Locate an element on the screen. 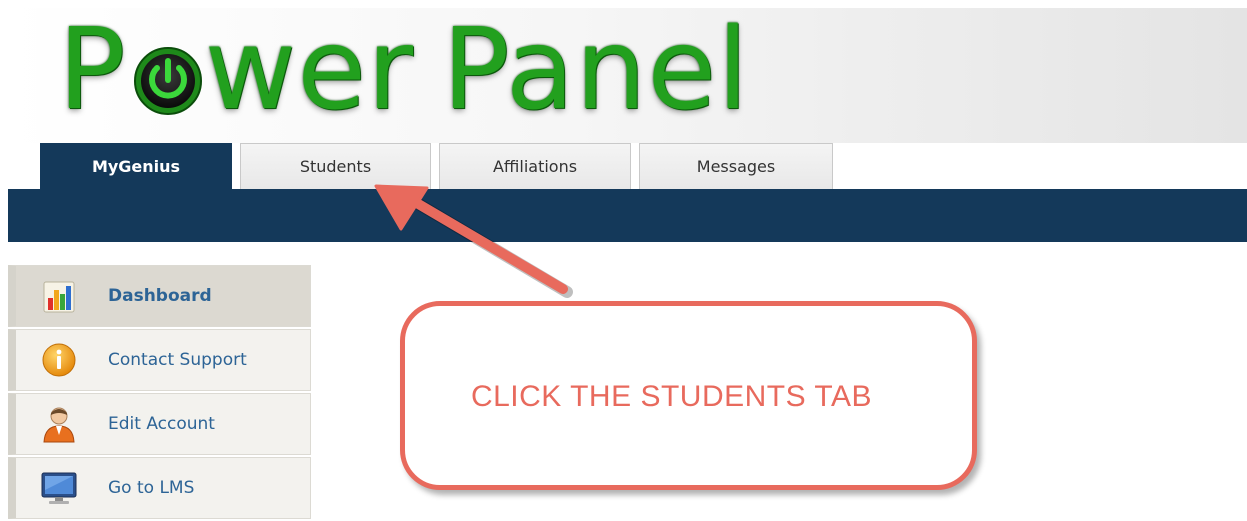 The height and width of the screenshot is (521, 1247). tab-mygenius: MyGenius is located at coordinates (136, 166).